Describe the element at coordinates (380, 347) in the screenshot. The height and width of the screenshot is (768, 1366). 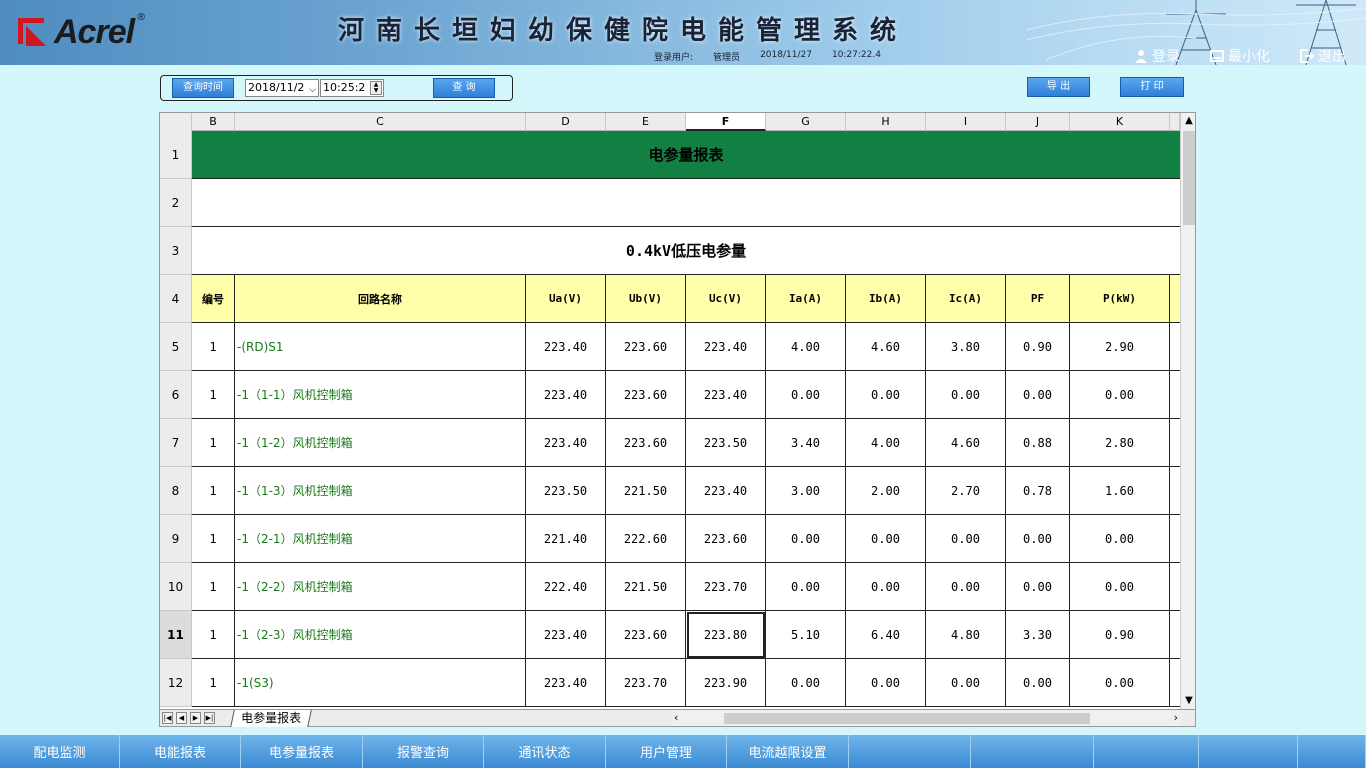
I see `table-cell: -(RD)S1` at that location.